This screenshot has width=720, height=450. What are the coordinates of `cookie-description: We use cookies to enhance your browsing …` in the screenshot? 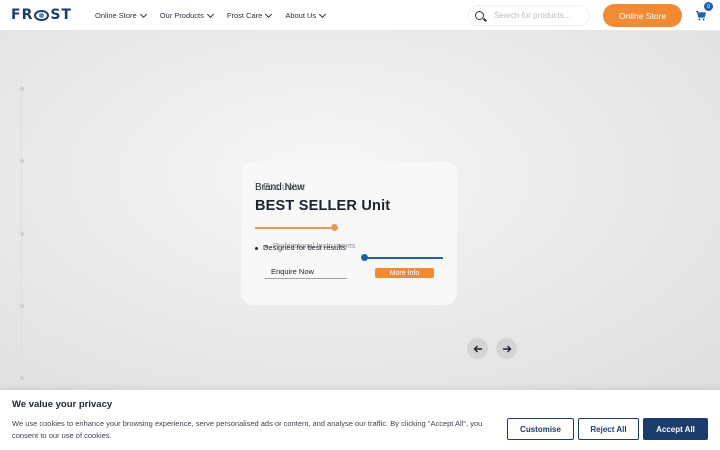 It's located at (247, 429).